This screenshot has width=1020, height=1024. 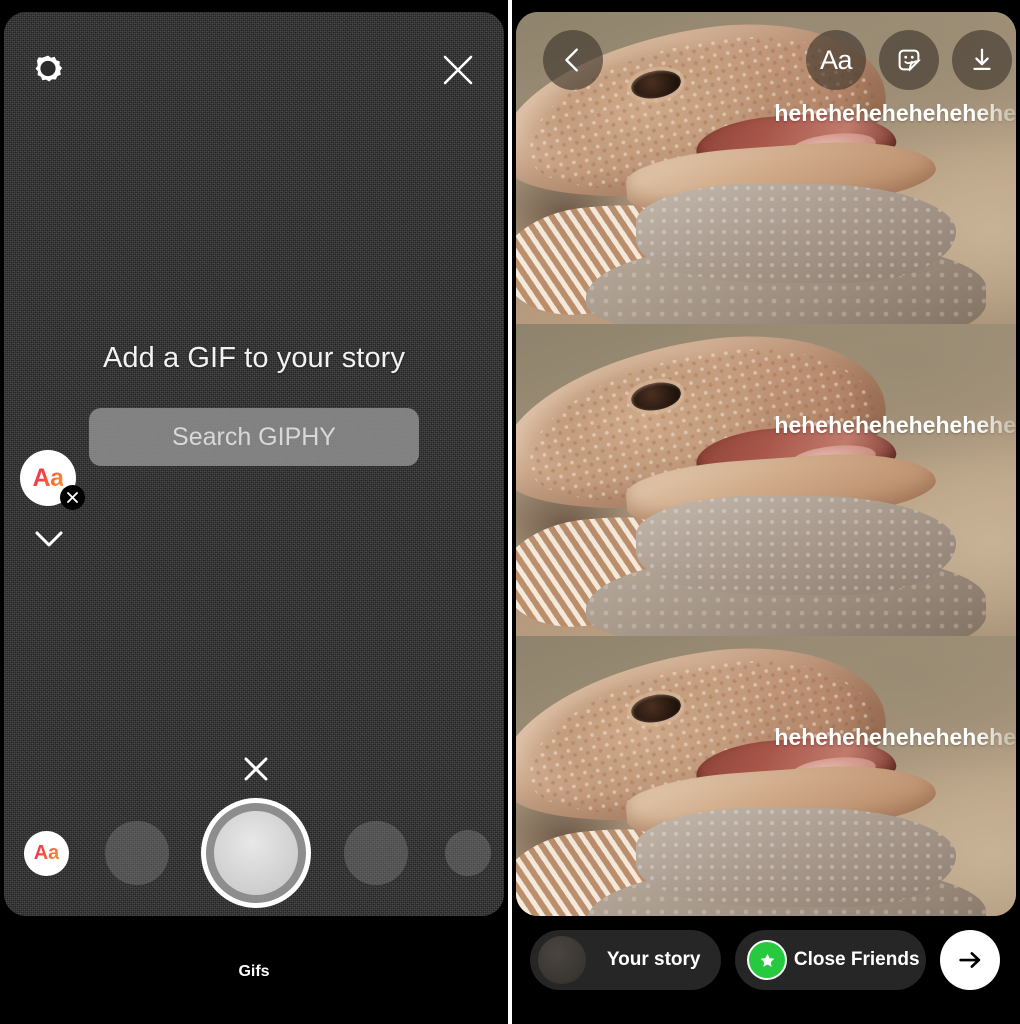 I want to click on close-friends-button: Close Friends, so click(x=830, y=960).